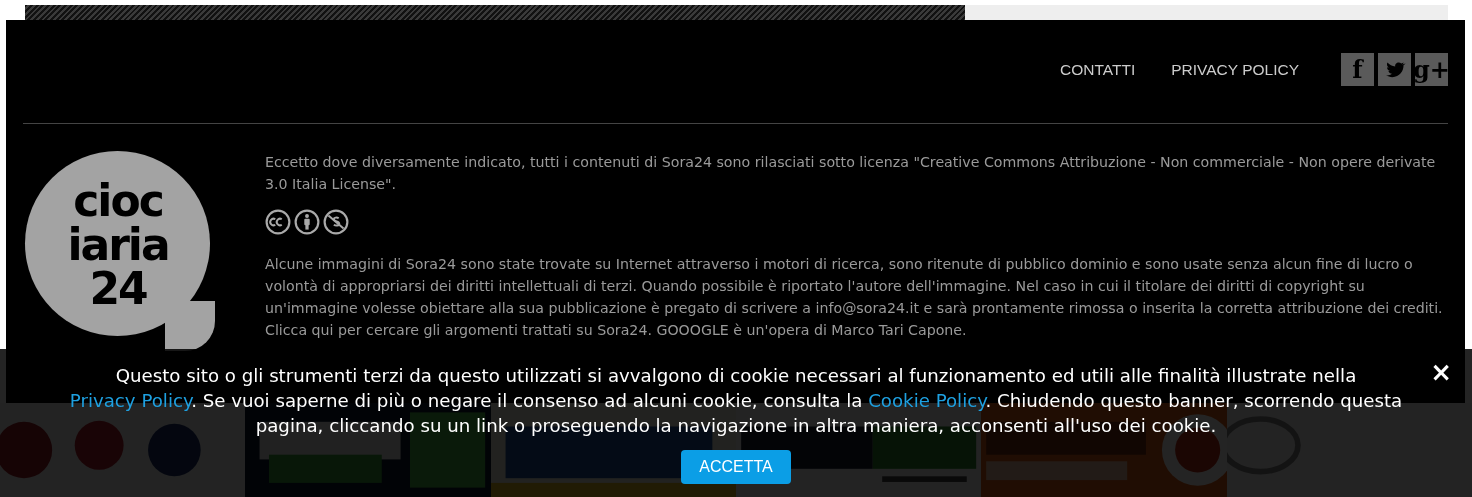 Image resolution: width=1472 pixels, height=497 pixels. What do you see at coordinates (851, 173) in the screenshot?
I see `license-text: Eccetto dove diversamente indicato, tutti i contenuti di Sora24 sono rilasciati sotto licenza "Creative Commons Attribuzione - Non commerciale - Non opere derivate 3.0 Italia License".` at bounding box center [851, 173].